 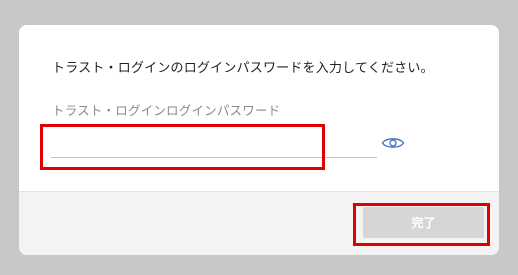 I want to click on password-field-label: トラスト・ログインログインパスワード, so click(x=166, y=110).